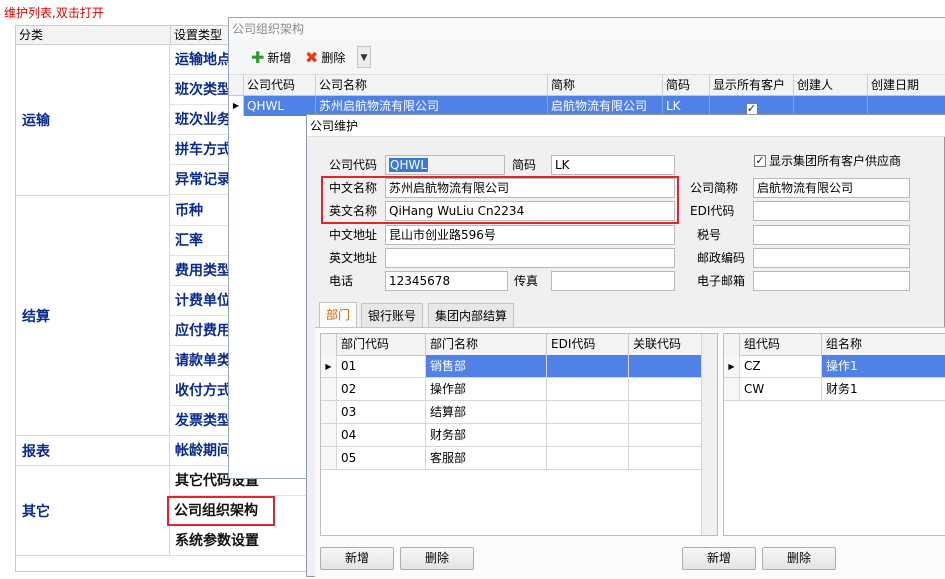 This screenshot has width=945, height=579. I want to click on dept-cell-code: 01, so click(381, 366).